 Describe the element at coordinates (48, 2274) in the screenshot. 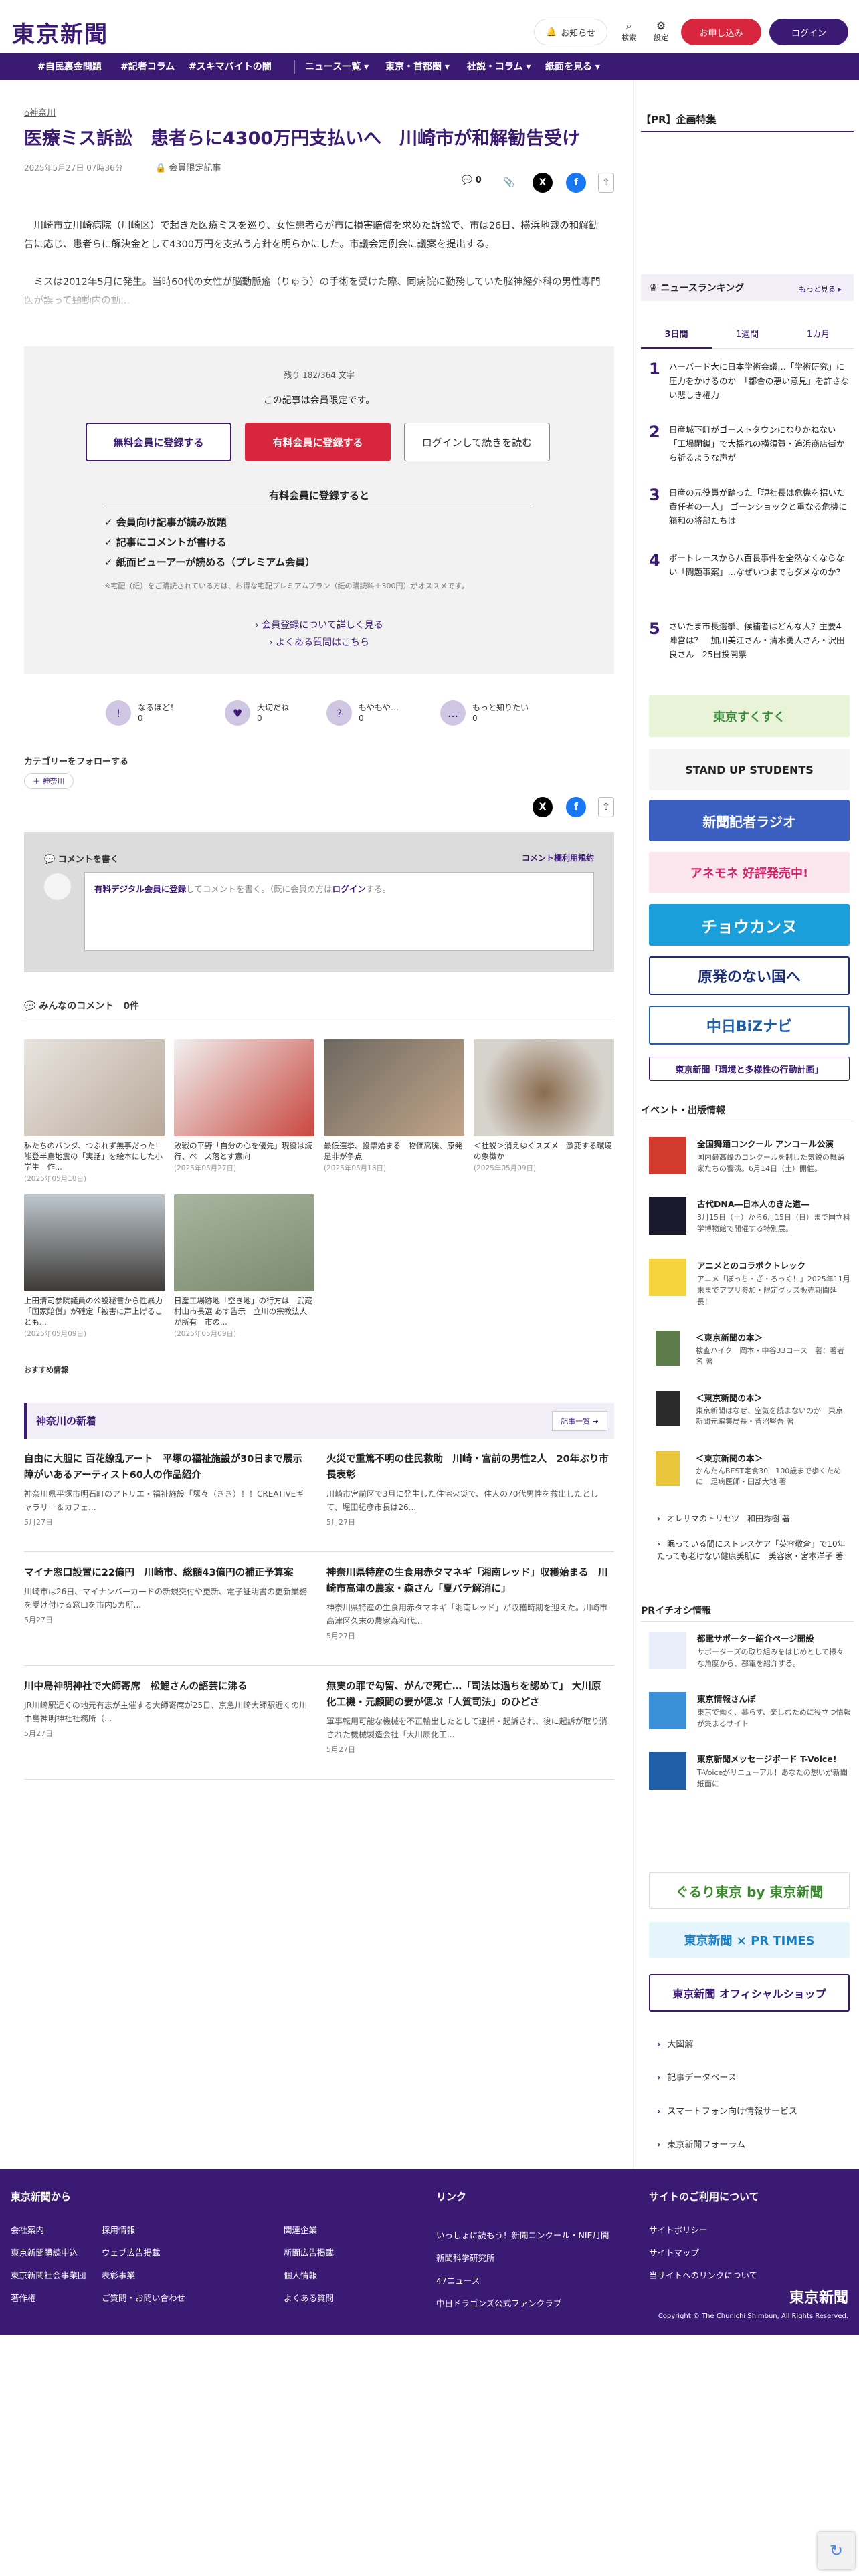

I see `footer-link: 東京新聞社会事業団` at that location.